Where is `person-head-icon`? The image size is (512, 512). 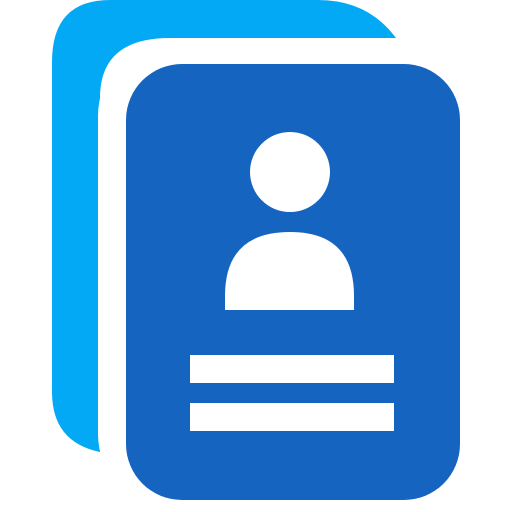 person-head-icon is located at coordinates (290, 172).